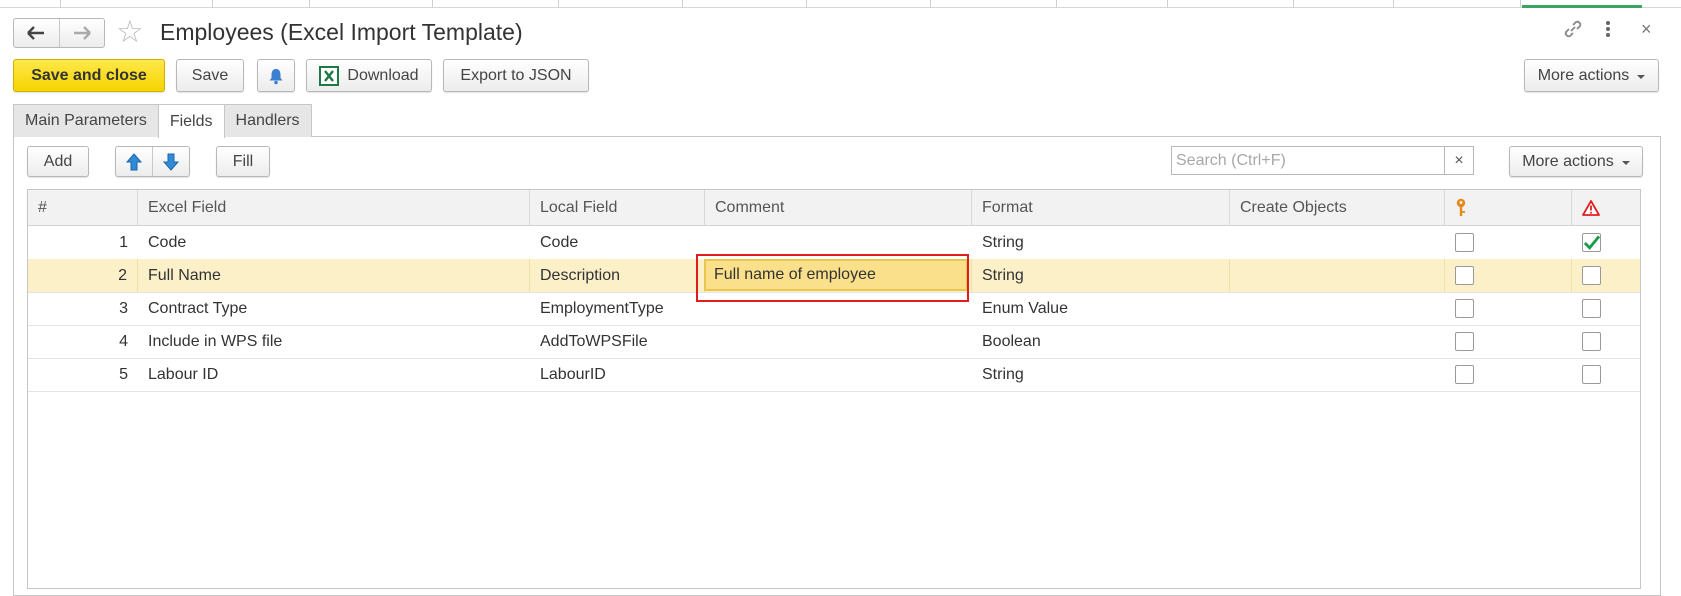  I want to click on cell-excel-field: Full Name, so click(334, 275).